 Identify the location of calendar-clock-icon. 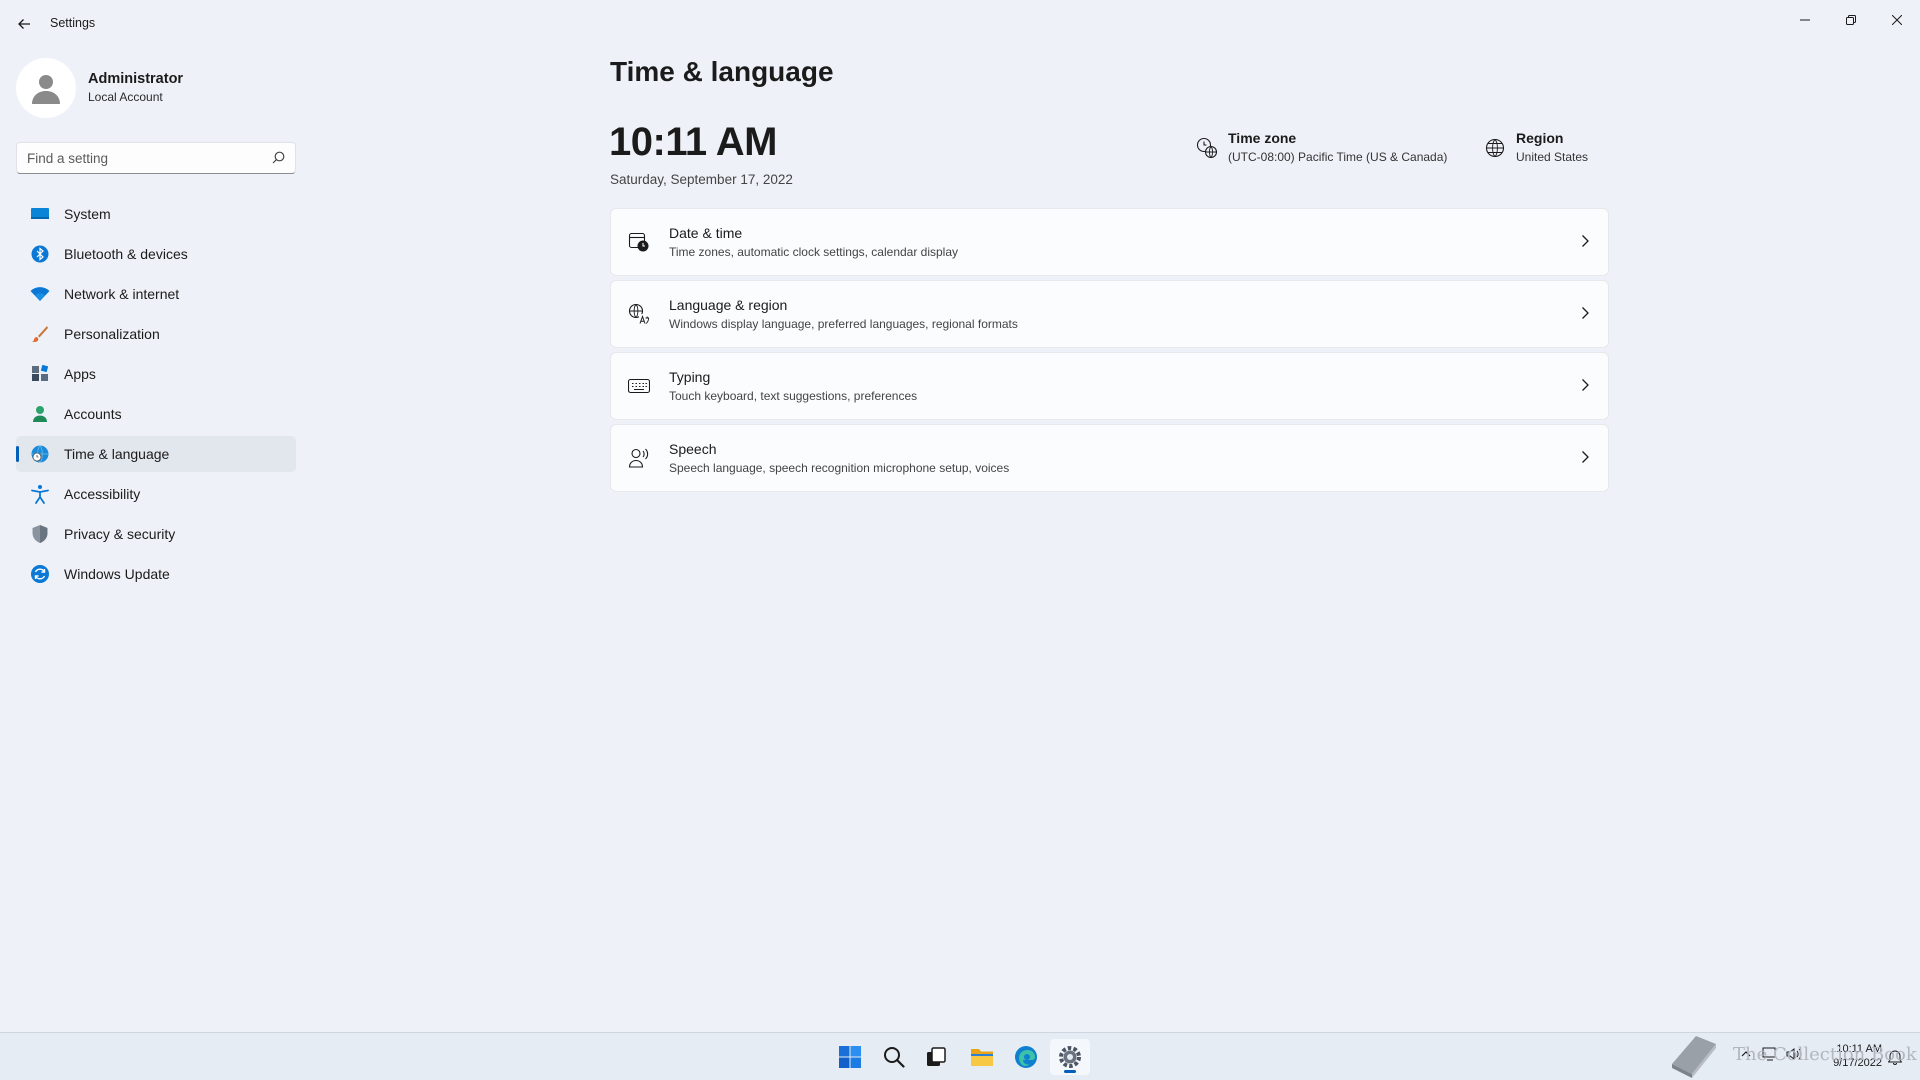
(639, 242).